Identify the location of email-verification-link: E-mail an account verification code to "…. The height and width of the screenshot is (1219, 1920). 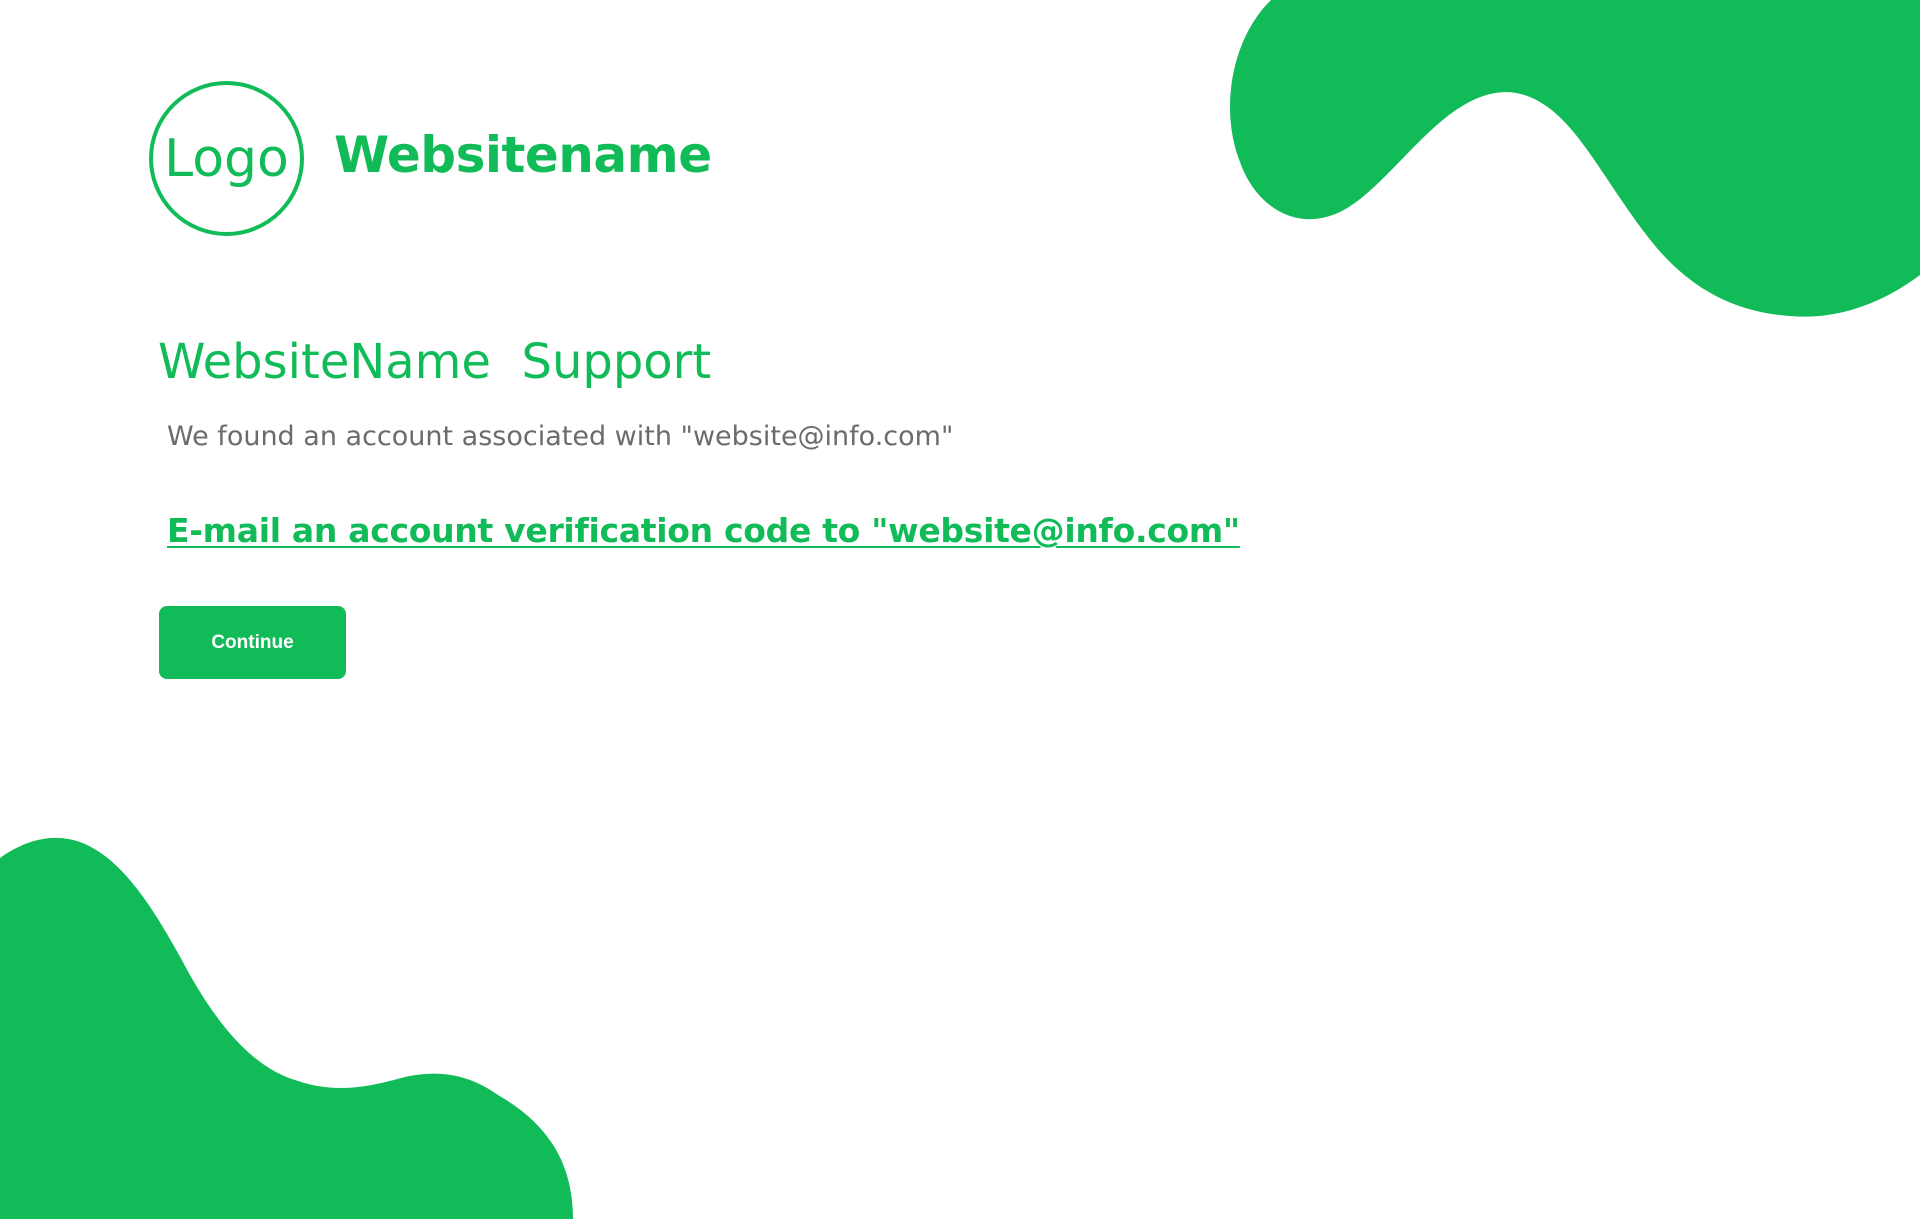
(703, 531).